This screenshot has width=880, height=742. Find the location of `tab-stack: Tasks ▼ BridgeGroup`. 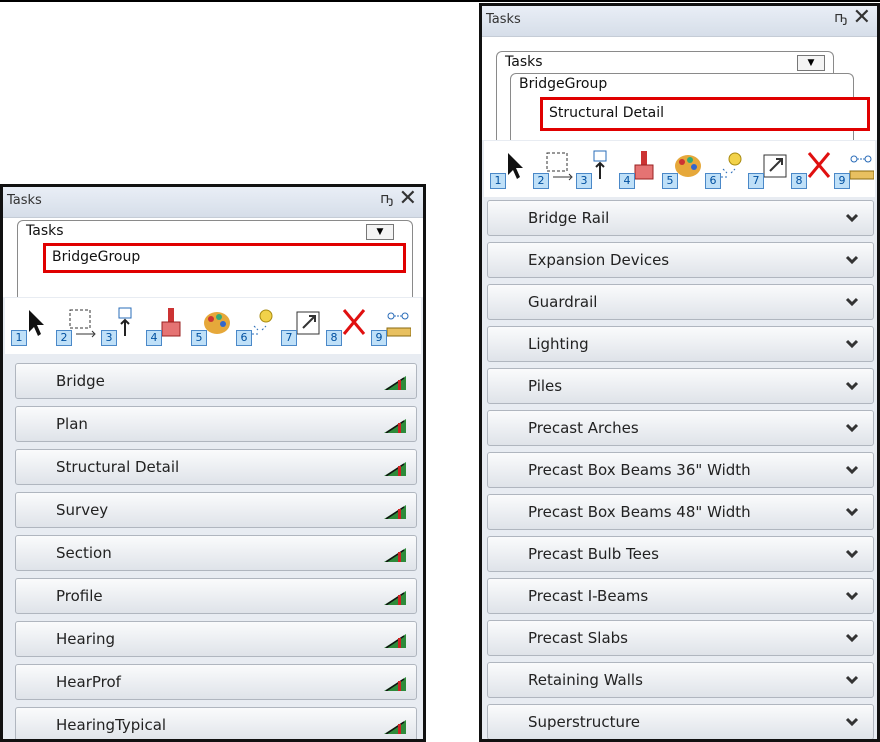

tab-stack: Tasks ▼ BridgeGroup is located at coordinates (213, 257).